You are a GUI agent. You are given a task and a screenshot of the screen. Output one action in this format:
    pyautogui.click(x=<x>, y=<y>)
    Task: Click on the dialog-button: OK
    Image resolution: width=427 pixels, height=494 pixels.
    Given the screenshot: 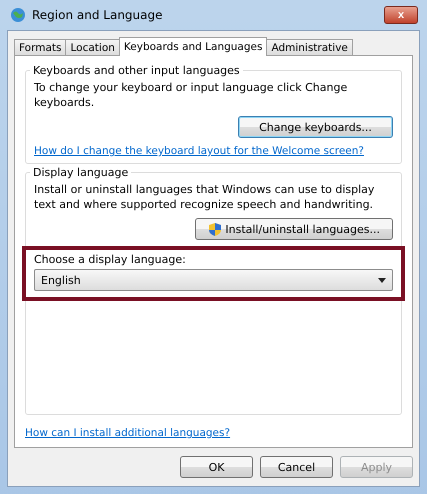 What is the action you would take?
    pyautogui.click(x=216, y=467)
    